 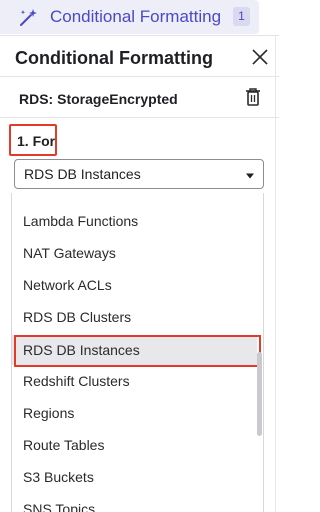 I want to click on close-icon, so click(x=260, y=57).